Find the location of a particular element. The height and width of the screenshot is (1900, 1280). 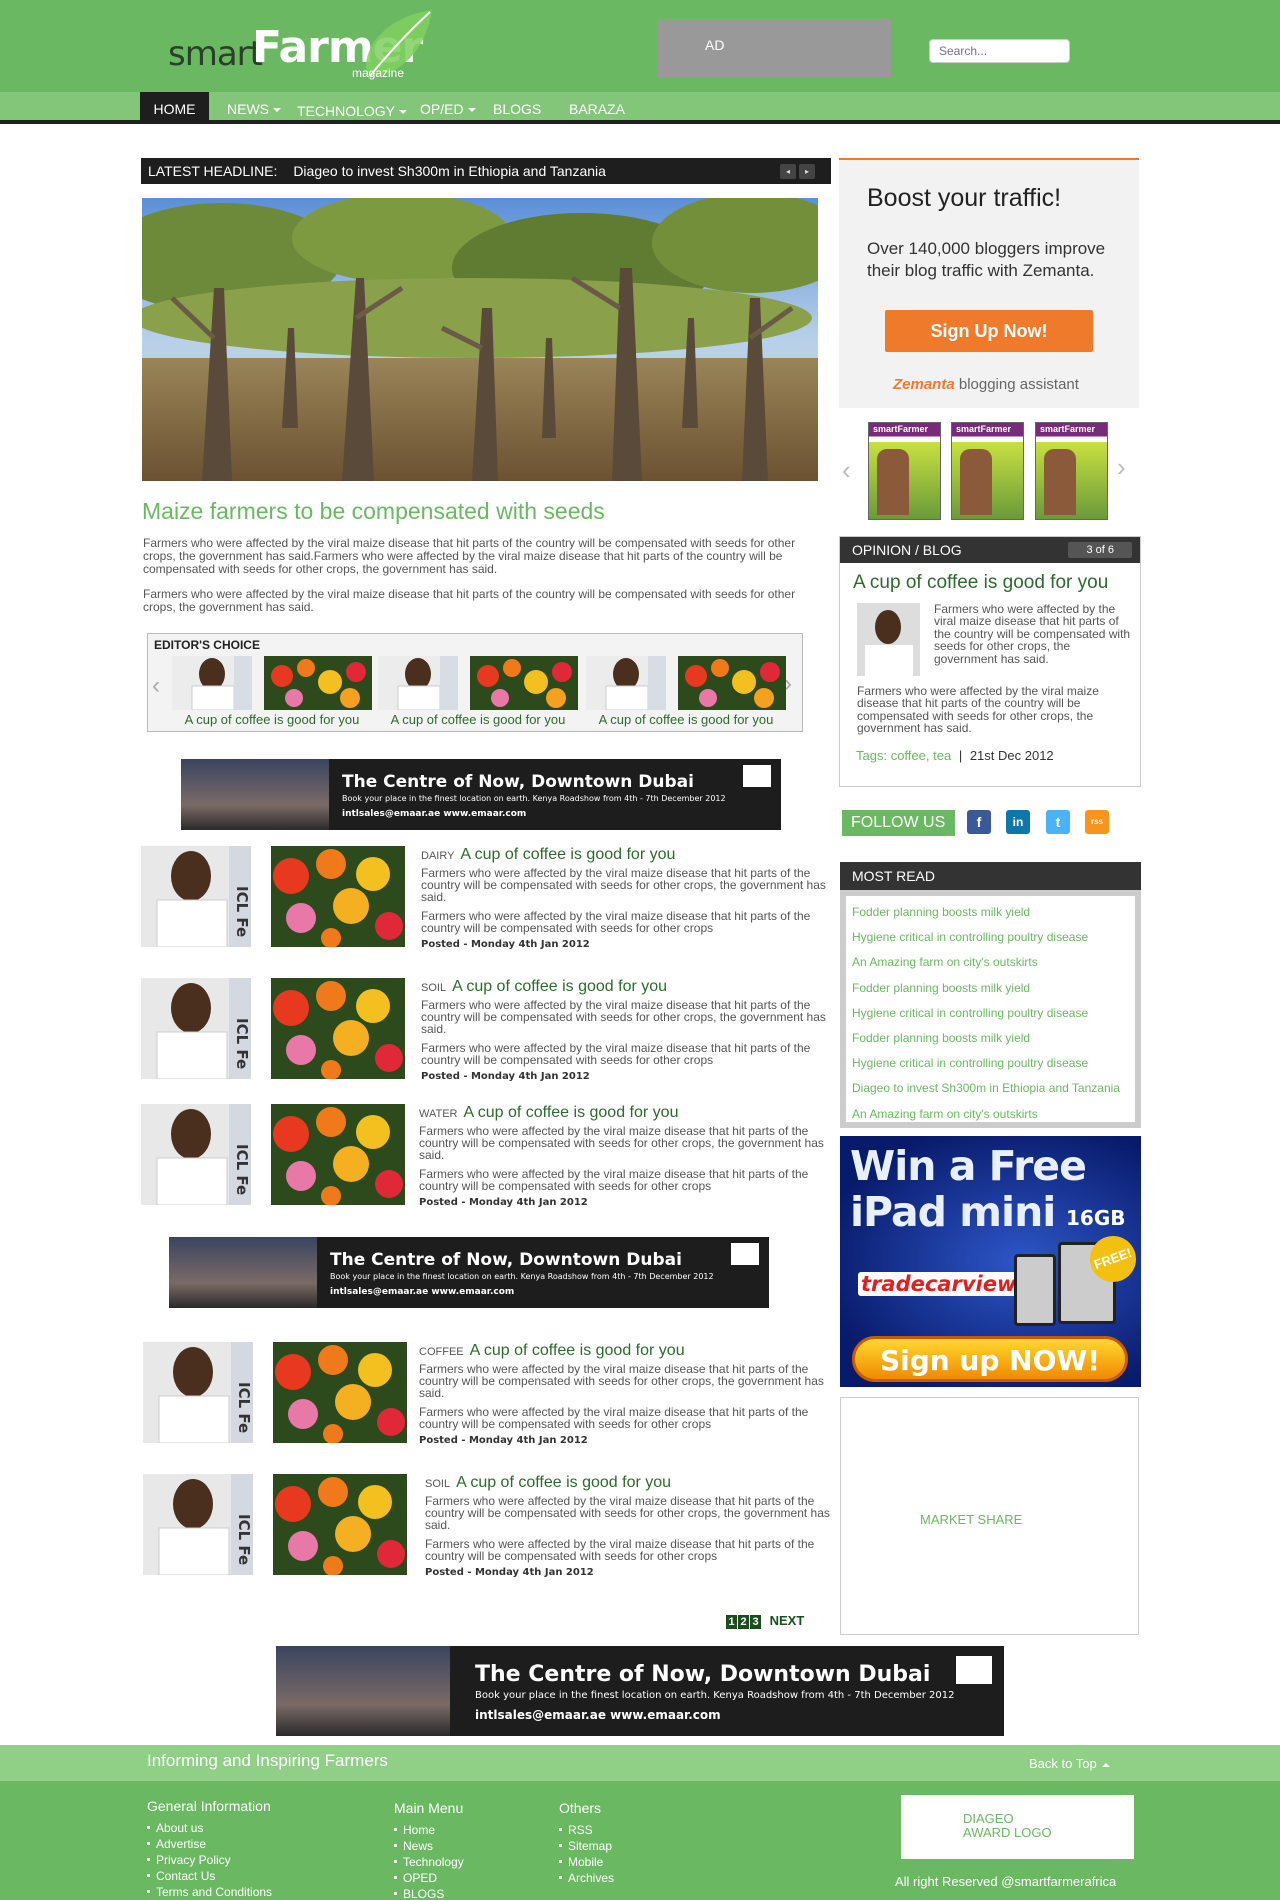

footer-link: Technology is located at coordinates (429, 1862).